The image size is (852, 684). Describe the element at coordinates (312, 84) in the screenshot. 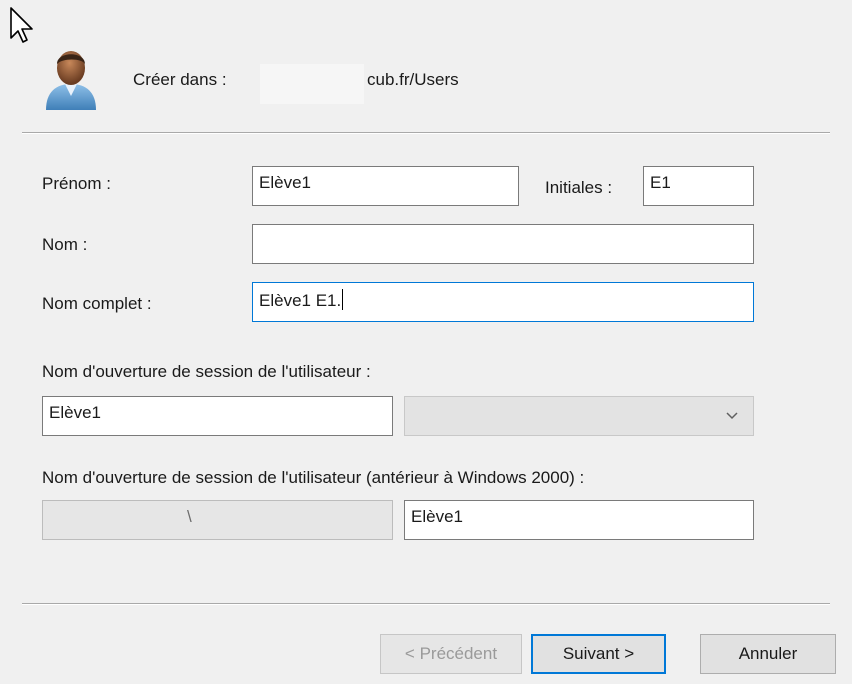

I see `redacted-area` at that location.